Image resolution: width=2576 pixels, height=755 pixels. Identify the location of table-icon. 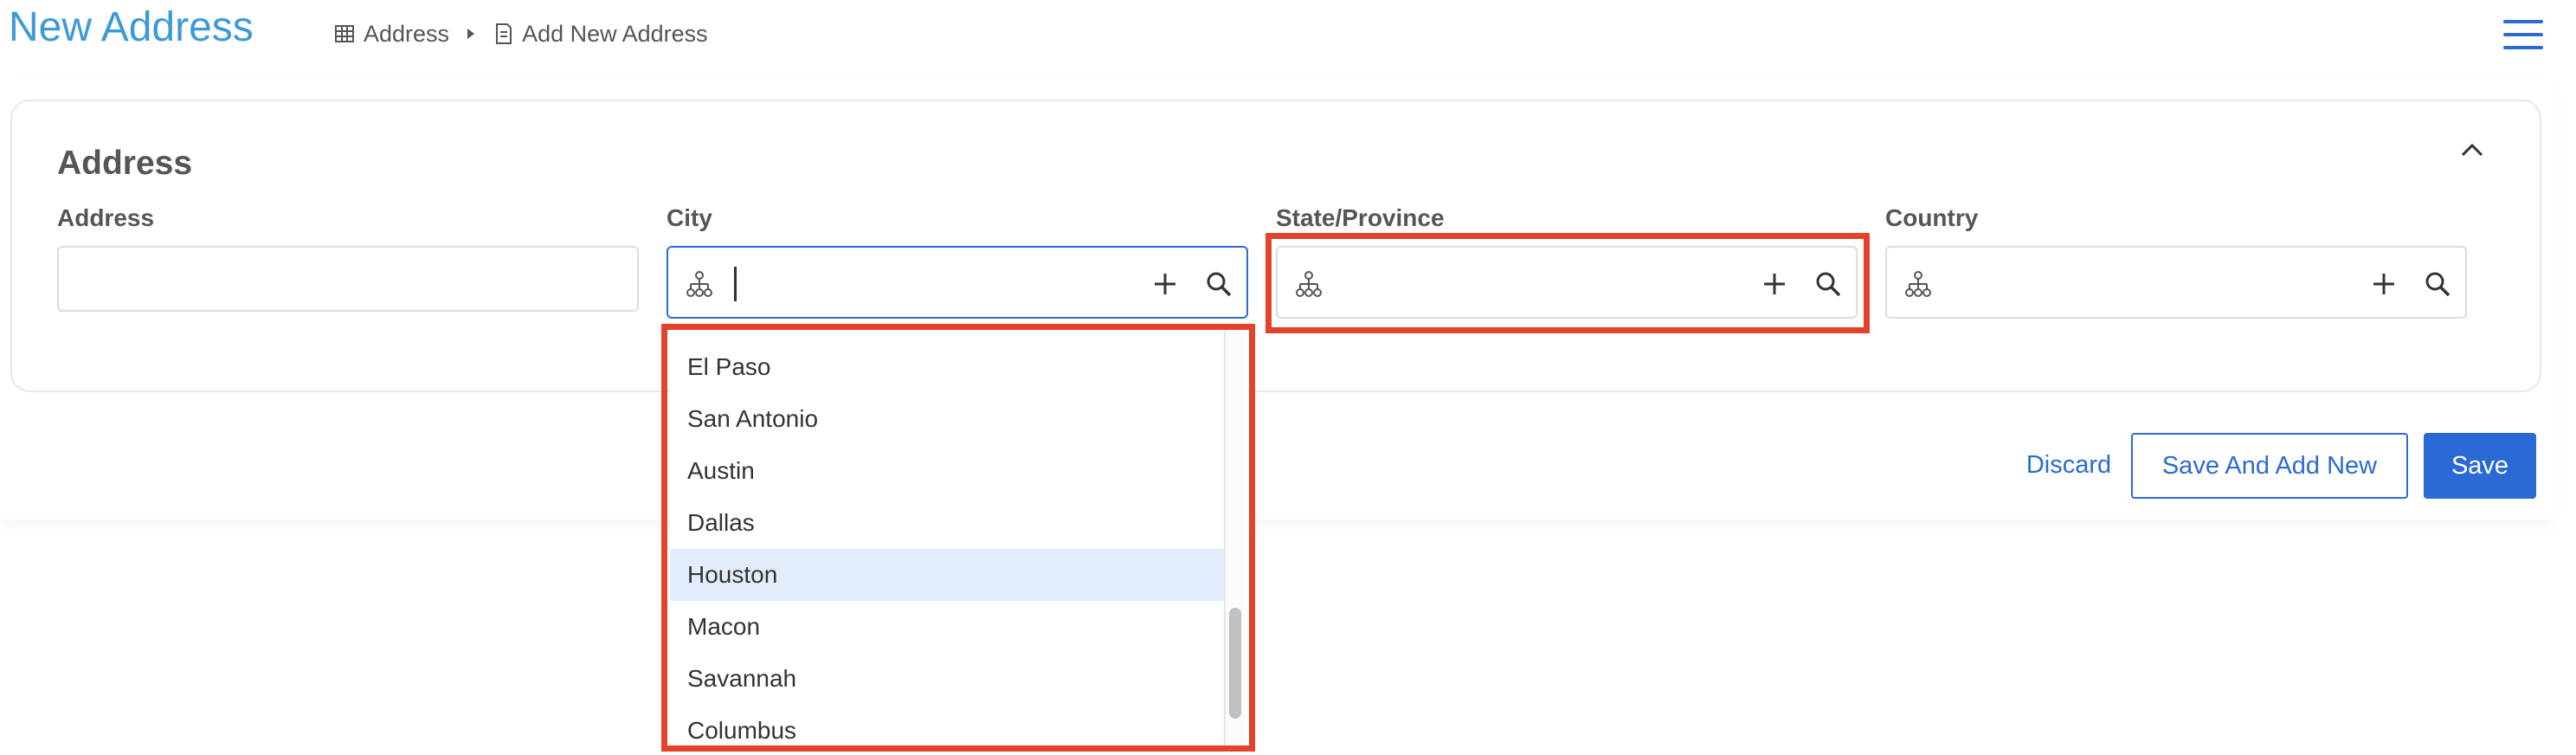
(344, 33).